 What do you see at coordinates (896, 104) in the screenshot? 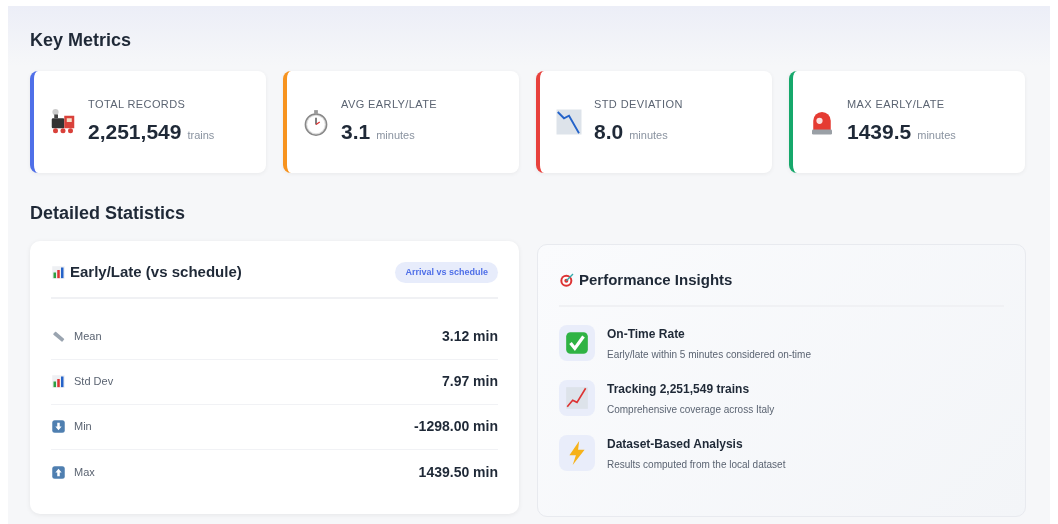
I see `metric-label: MAX EARLY/LATE` at bounding box center [896, 104].